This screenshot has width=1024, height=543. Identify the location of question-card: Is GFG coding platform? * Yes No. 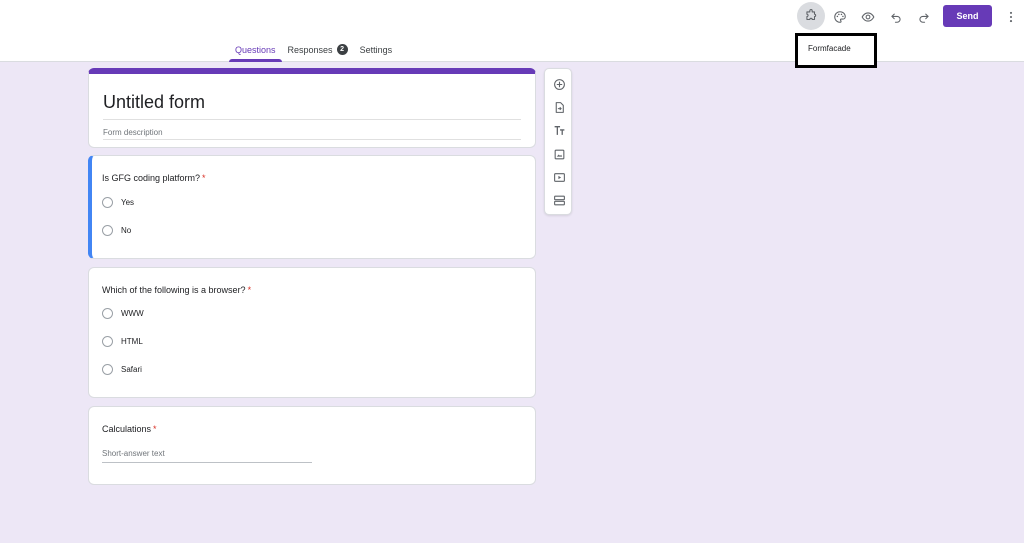
(312, 207).